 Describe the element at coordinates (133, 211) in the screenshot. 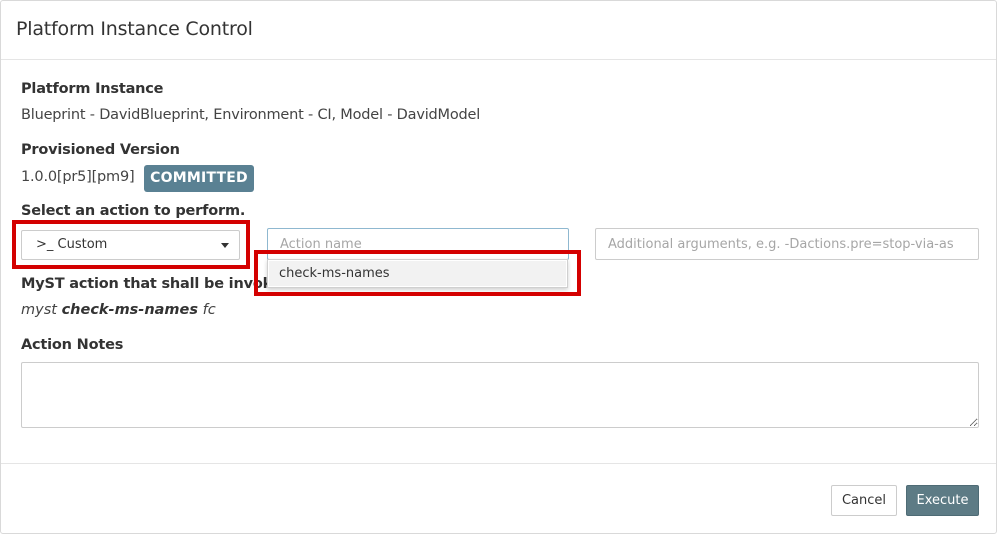

I see `select-action-label: Select an action to perform.` at that location.